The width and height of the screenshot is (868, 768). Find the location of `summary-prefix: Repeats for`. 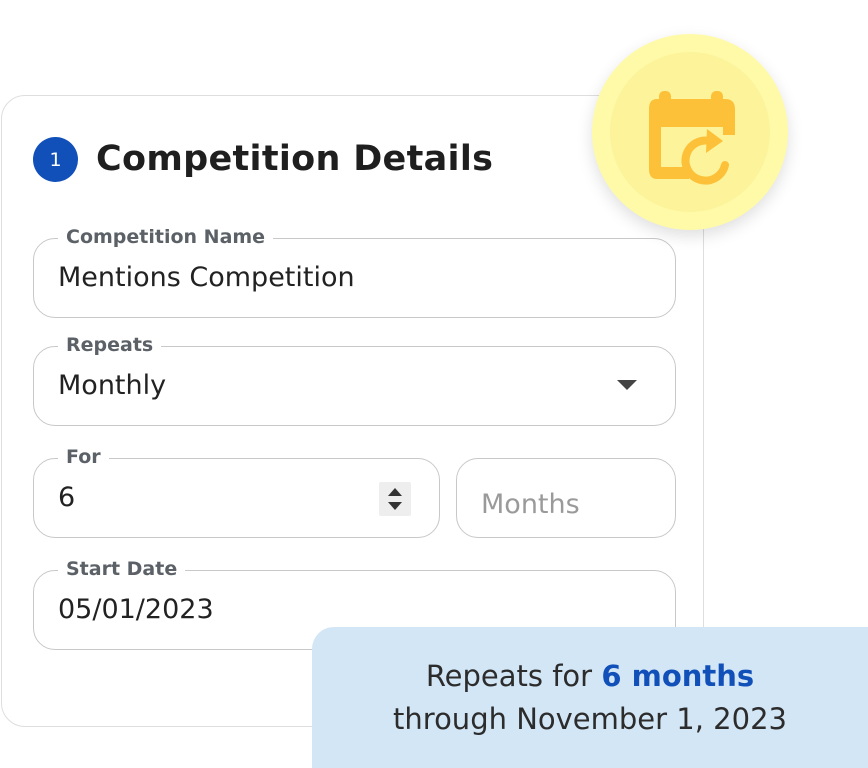

summary-prefix: Repeats for is located at coordinates (513, 676).